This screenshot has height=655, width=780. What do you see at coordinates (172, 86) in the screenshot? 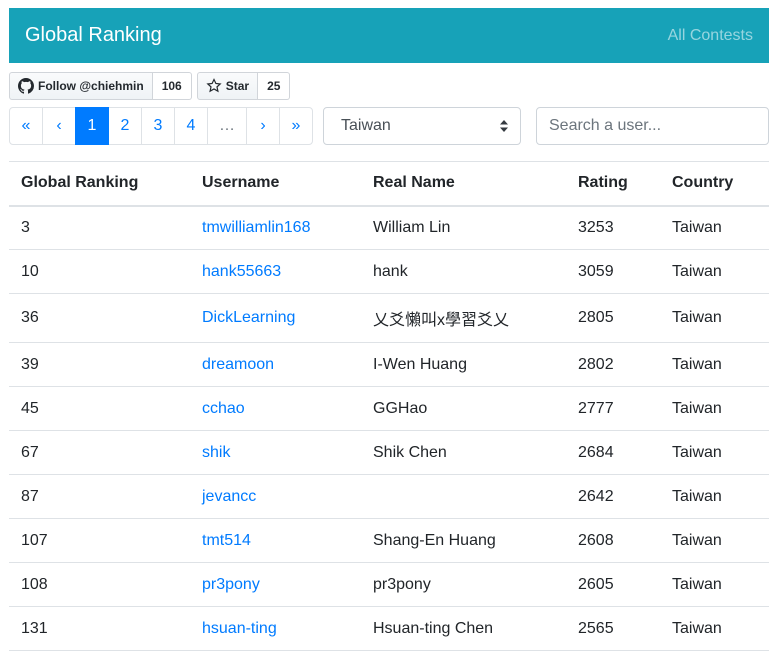
I see `github-follow-count: 106` at bounding box center [172, 86].